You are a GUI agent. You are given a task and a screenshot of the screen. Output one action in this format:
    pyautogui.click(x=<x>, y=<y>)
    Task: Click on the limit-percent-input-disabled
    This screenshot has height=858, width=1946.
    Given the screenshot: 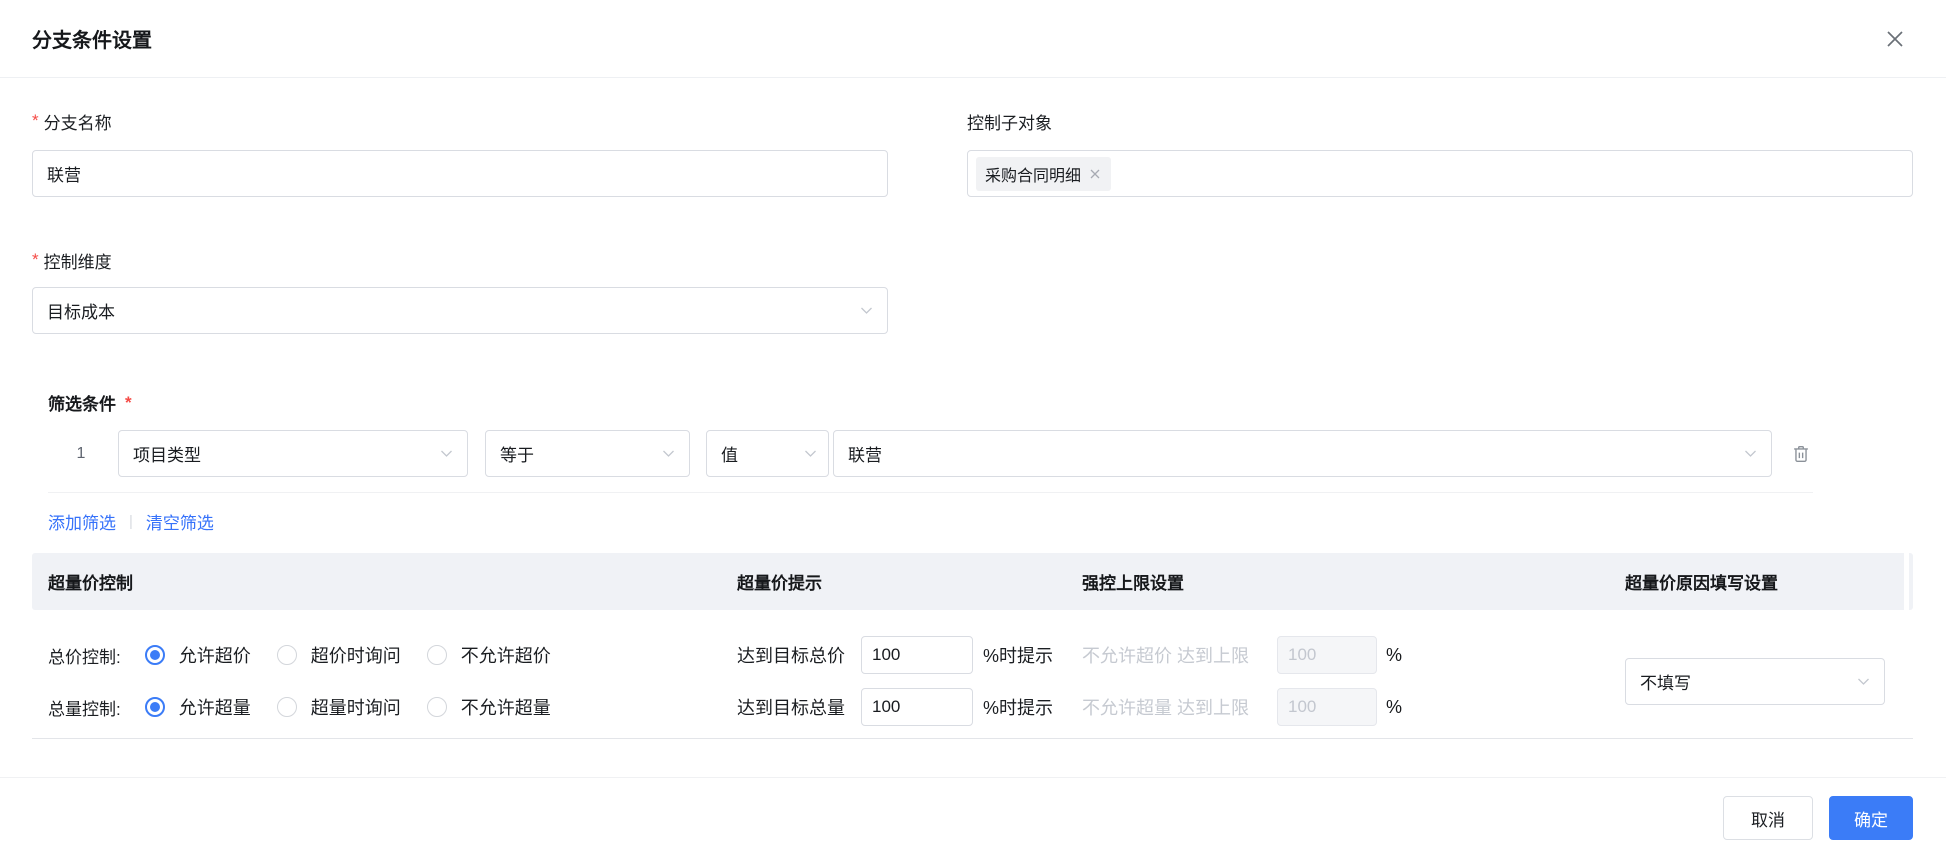 What is the action you would take?
    pyautogui.click(x=1327, y=655)
    